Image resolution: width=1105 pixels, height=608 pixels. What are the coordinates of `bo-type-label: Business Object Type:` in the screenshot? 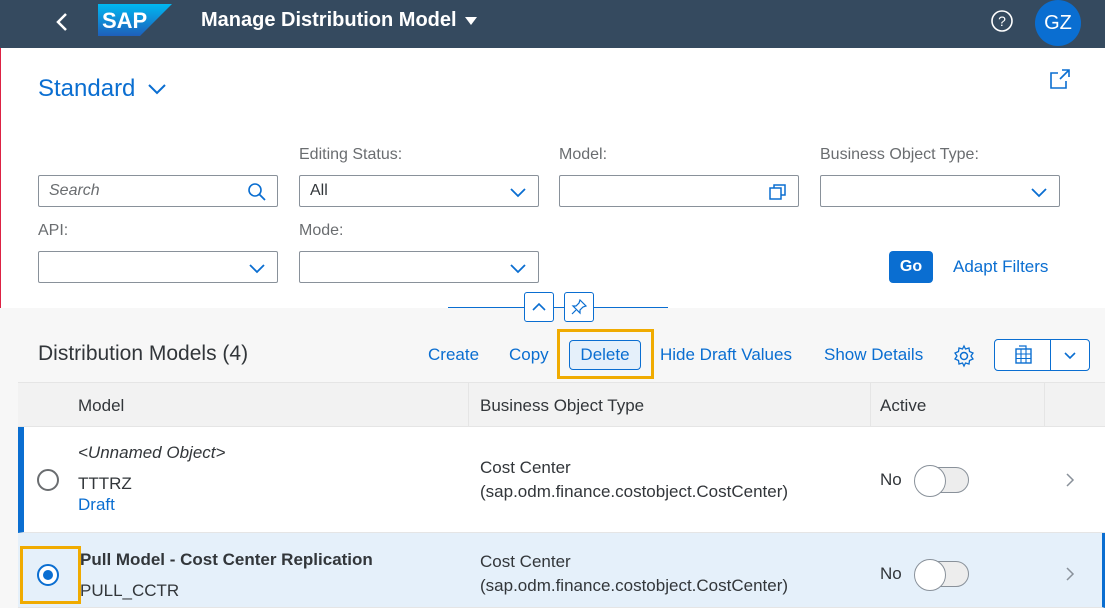 It's located at (899, 154).